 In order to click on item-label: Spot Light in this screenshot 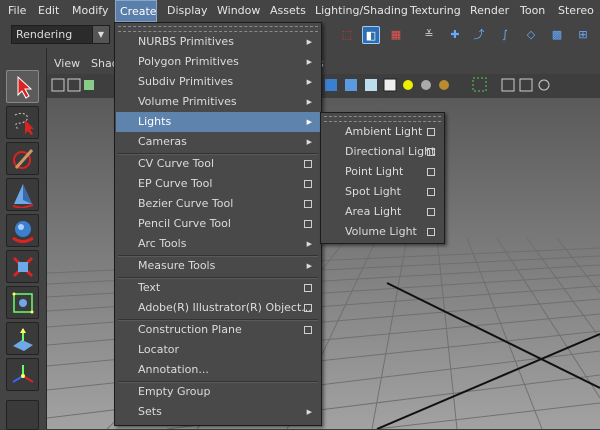, I will do `click(373, 191)`.